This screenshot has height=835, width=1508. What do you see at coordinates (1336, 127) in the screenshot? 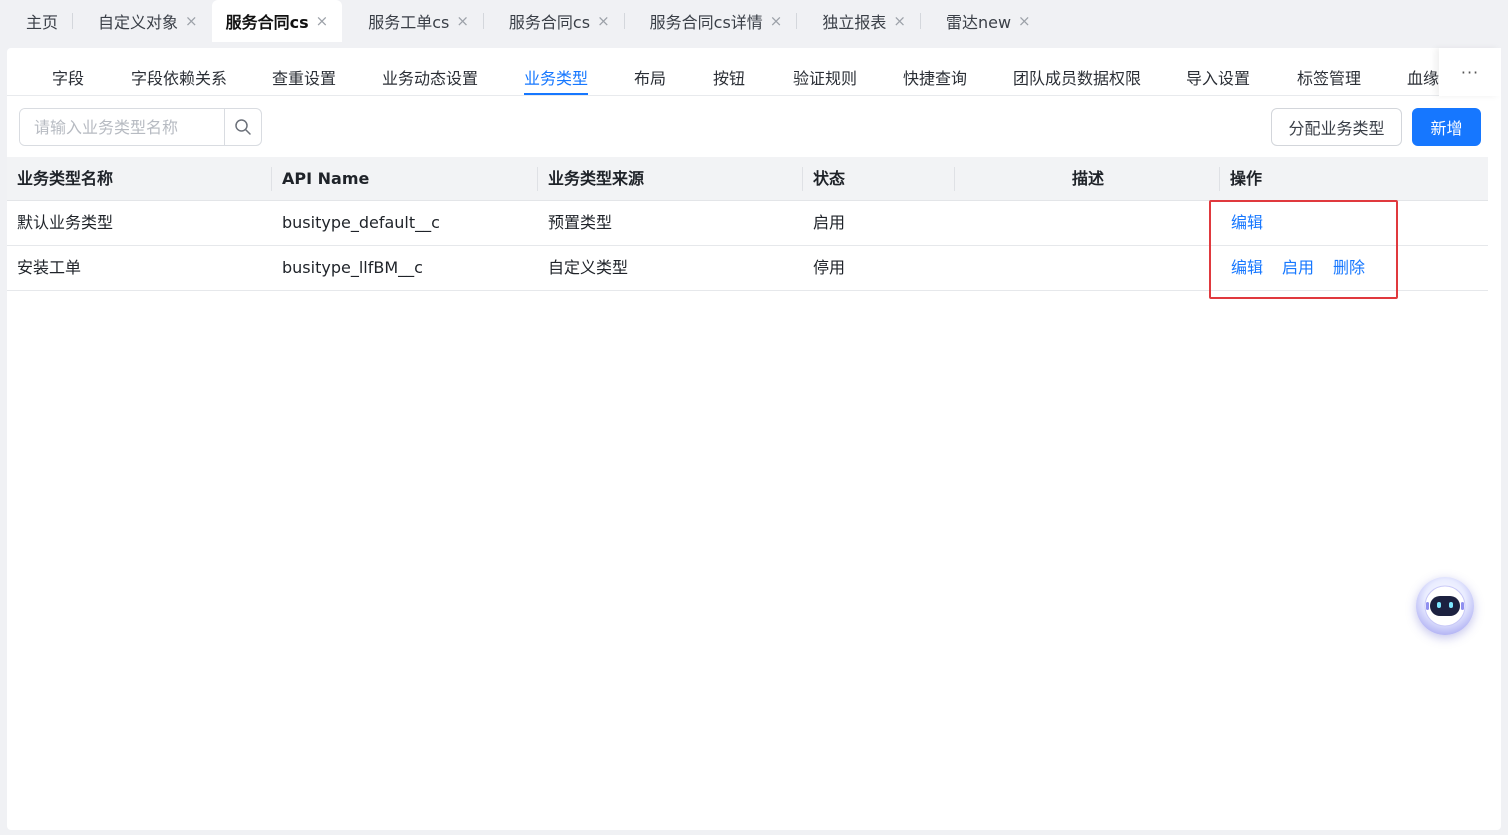
I see `assign-business-type-button: 分配业务类型` at bounding box center [1336, 127].